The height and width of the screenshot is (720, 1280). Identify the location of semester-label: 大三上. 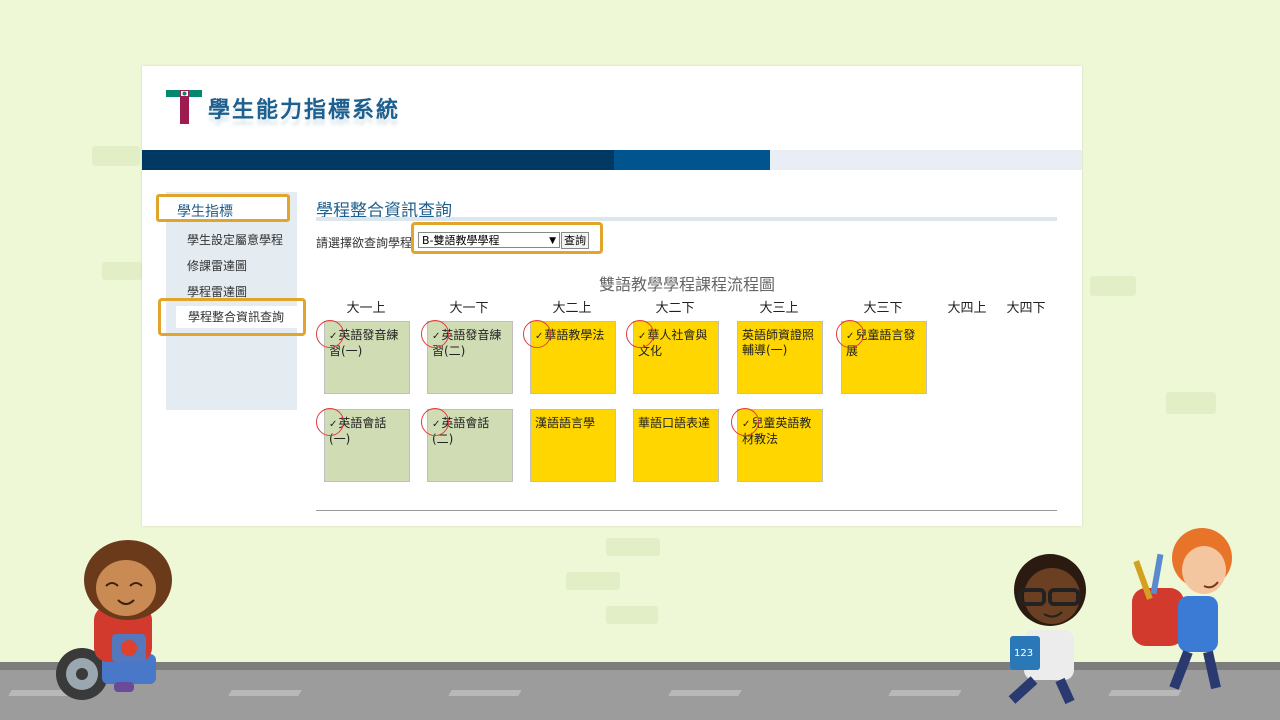
(779, 308).